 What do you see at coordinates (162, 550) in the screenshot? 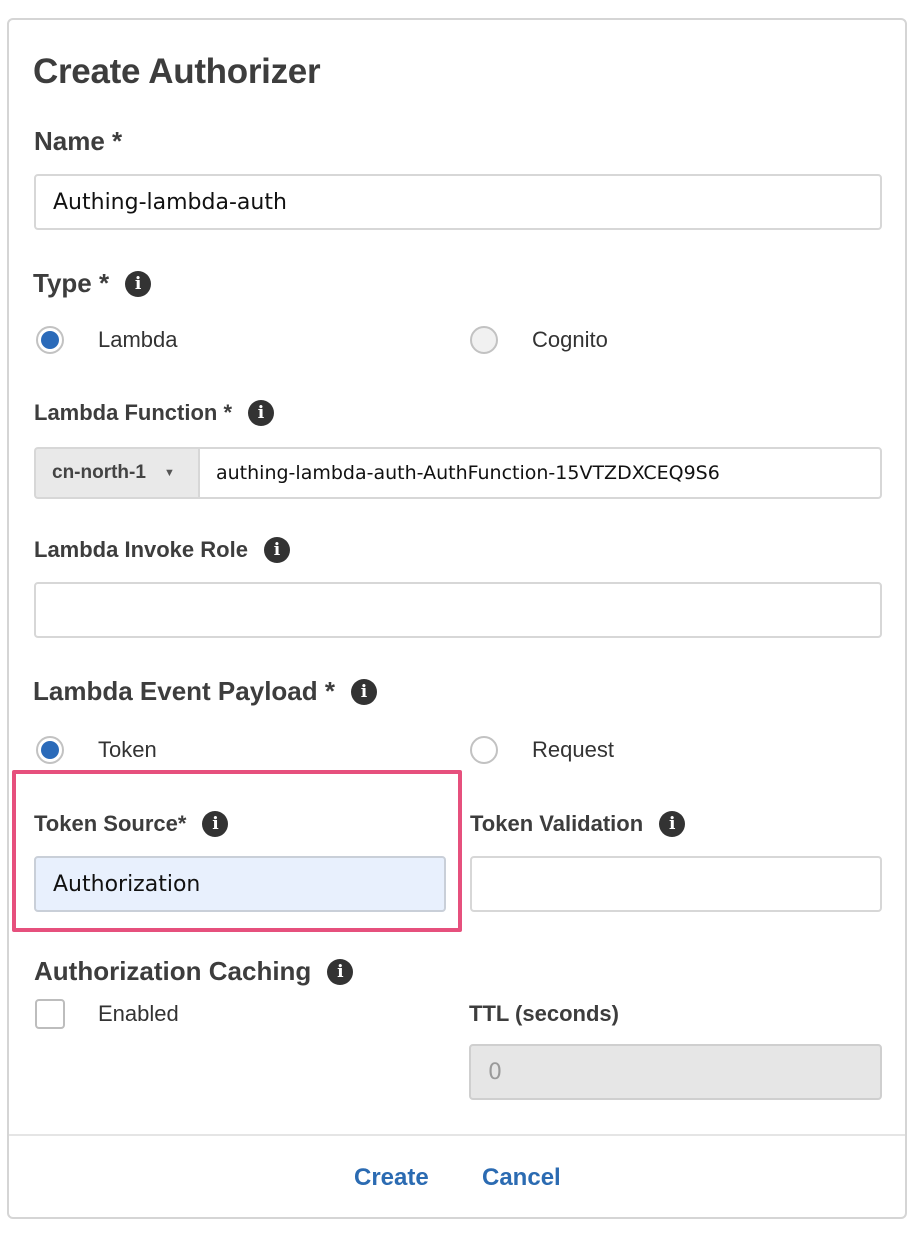
I see `lambda-invoke-role-label: Lambda Invoke Role i` at bounding box center [162, 550].